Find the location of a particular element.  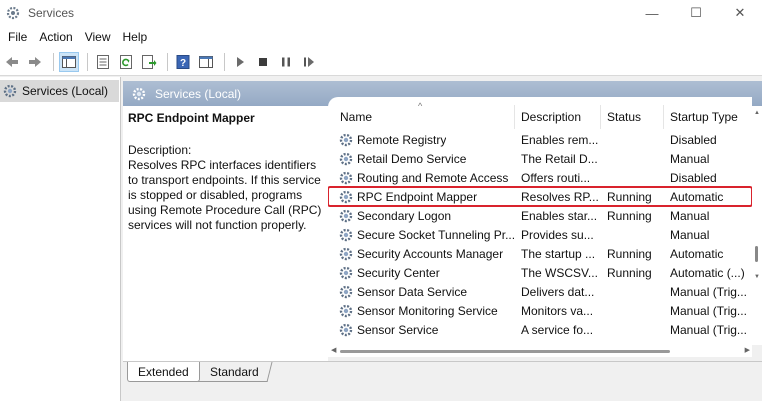

table-row: Remote Registry Enables rem... Disabled is located at coordinates (540, 139).